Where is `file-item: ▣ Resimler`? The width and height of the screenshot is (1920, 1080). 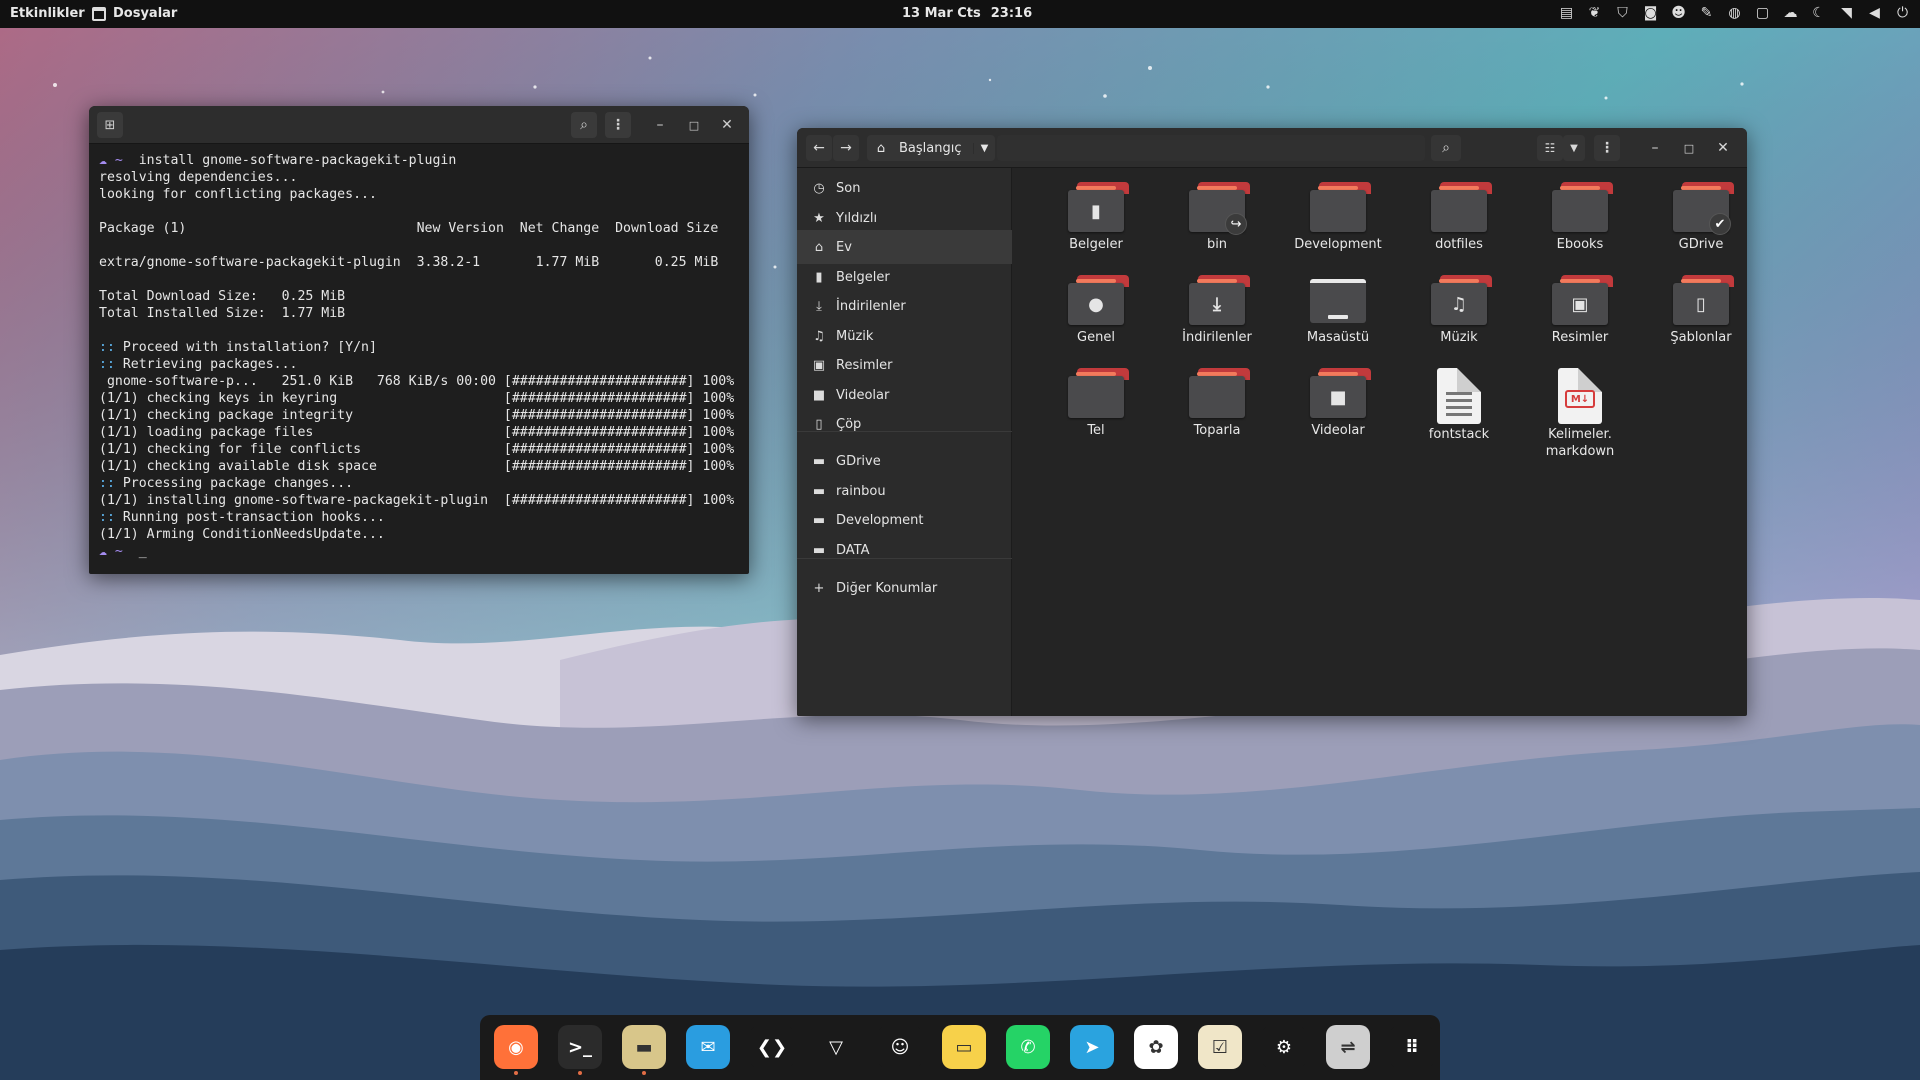 file-item: ▣ Resimler is located at coordinates (1580, 310).